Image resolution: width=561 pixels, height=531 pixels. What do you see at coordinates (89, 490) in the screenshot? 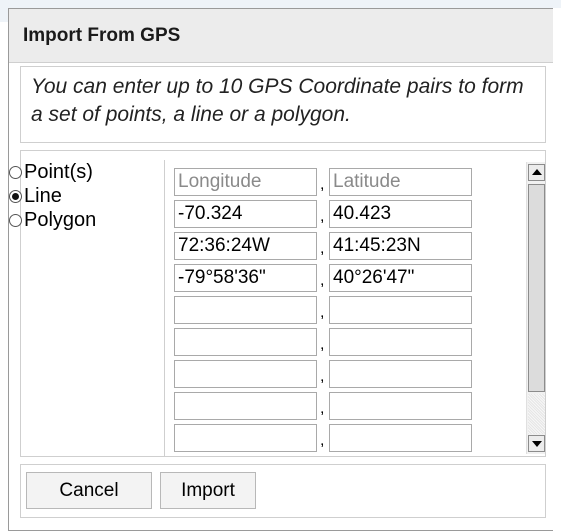
I see `cancel-button: Cancel` at bounding box center [89, 490].